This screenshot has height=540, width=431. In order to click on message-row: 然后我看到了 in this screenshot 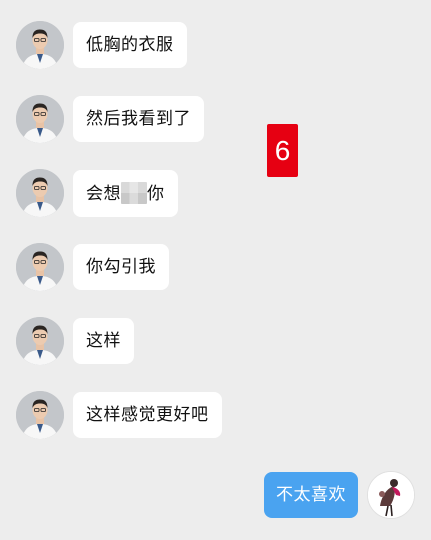, I will do `click(110, 119)`.